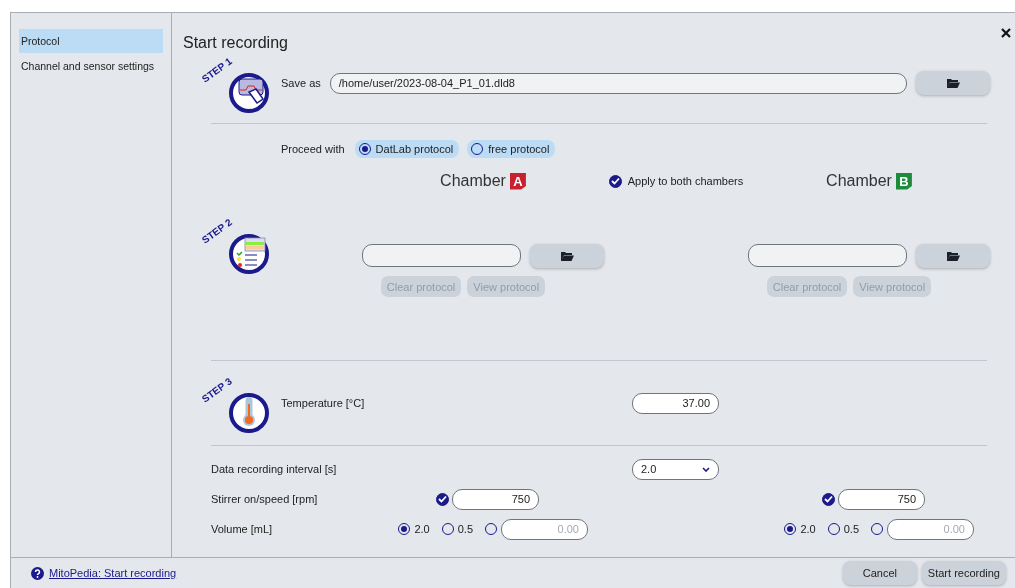 The height and width of the screenshot is (588, 1015). Describe the element at coordinates (249, 254) in the screenshot. I see `checklist-icon` at that location.